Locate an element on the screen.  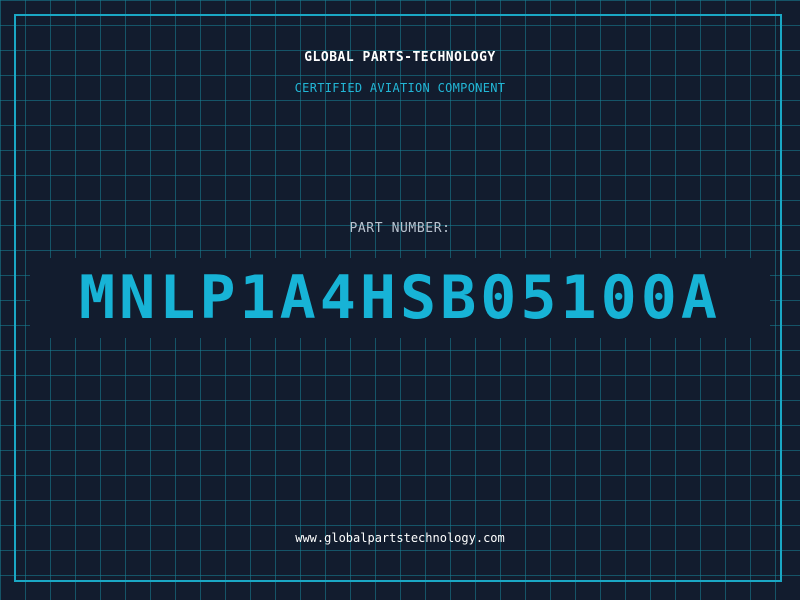
part-number-value: MNLP1A4HSB05100A is located at coordinates (400, 298).